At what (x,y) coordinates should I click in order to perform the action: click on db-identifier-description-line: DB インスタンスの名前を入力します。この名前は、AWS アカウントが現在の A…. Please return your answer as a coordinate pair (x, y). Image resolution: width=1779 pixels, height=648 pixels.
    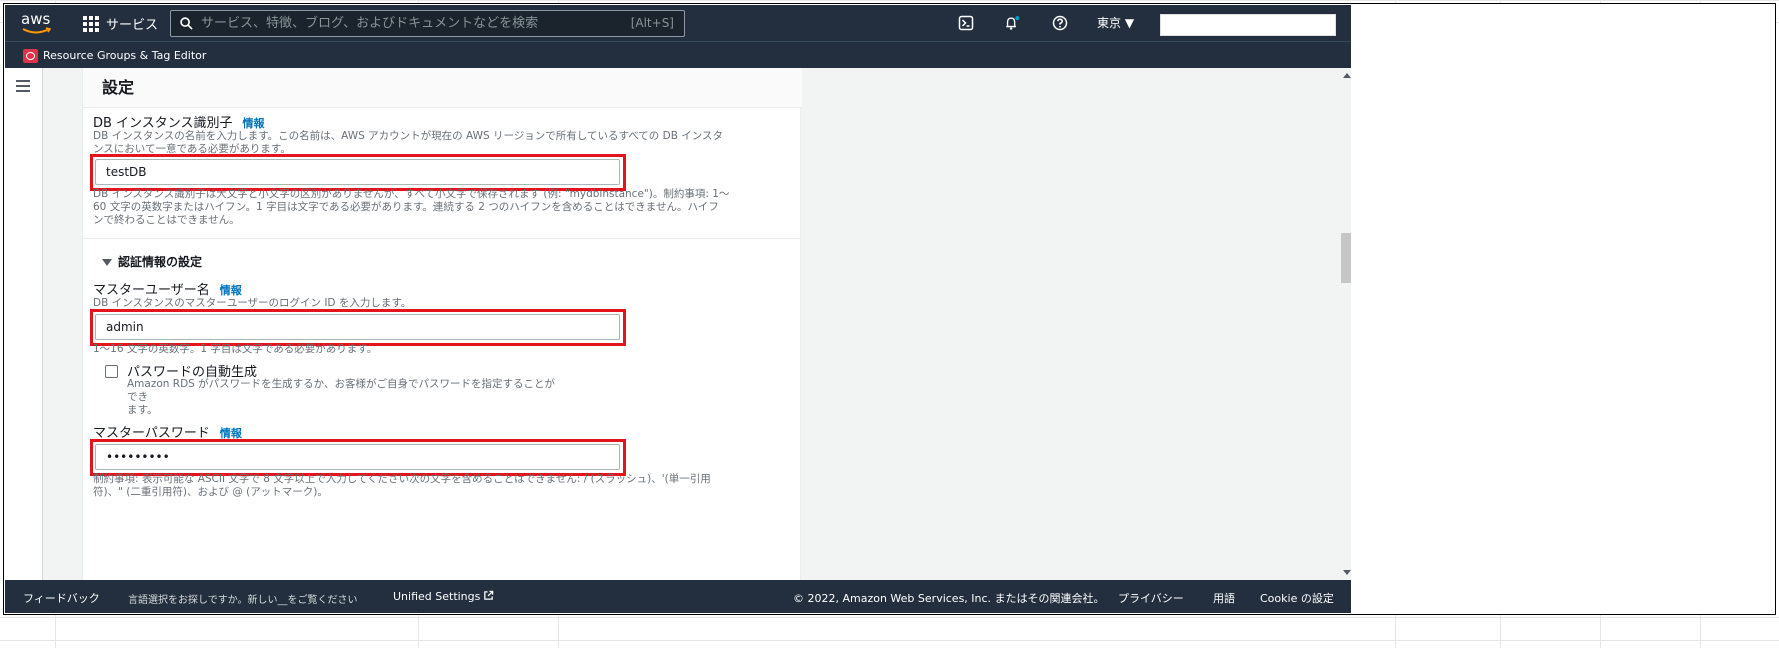
    Looking at the image, I should click on (408, 136).